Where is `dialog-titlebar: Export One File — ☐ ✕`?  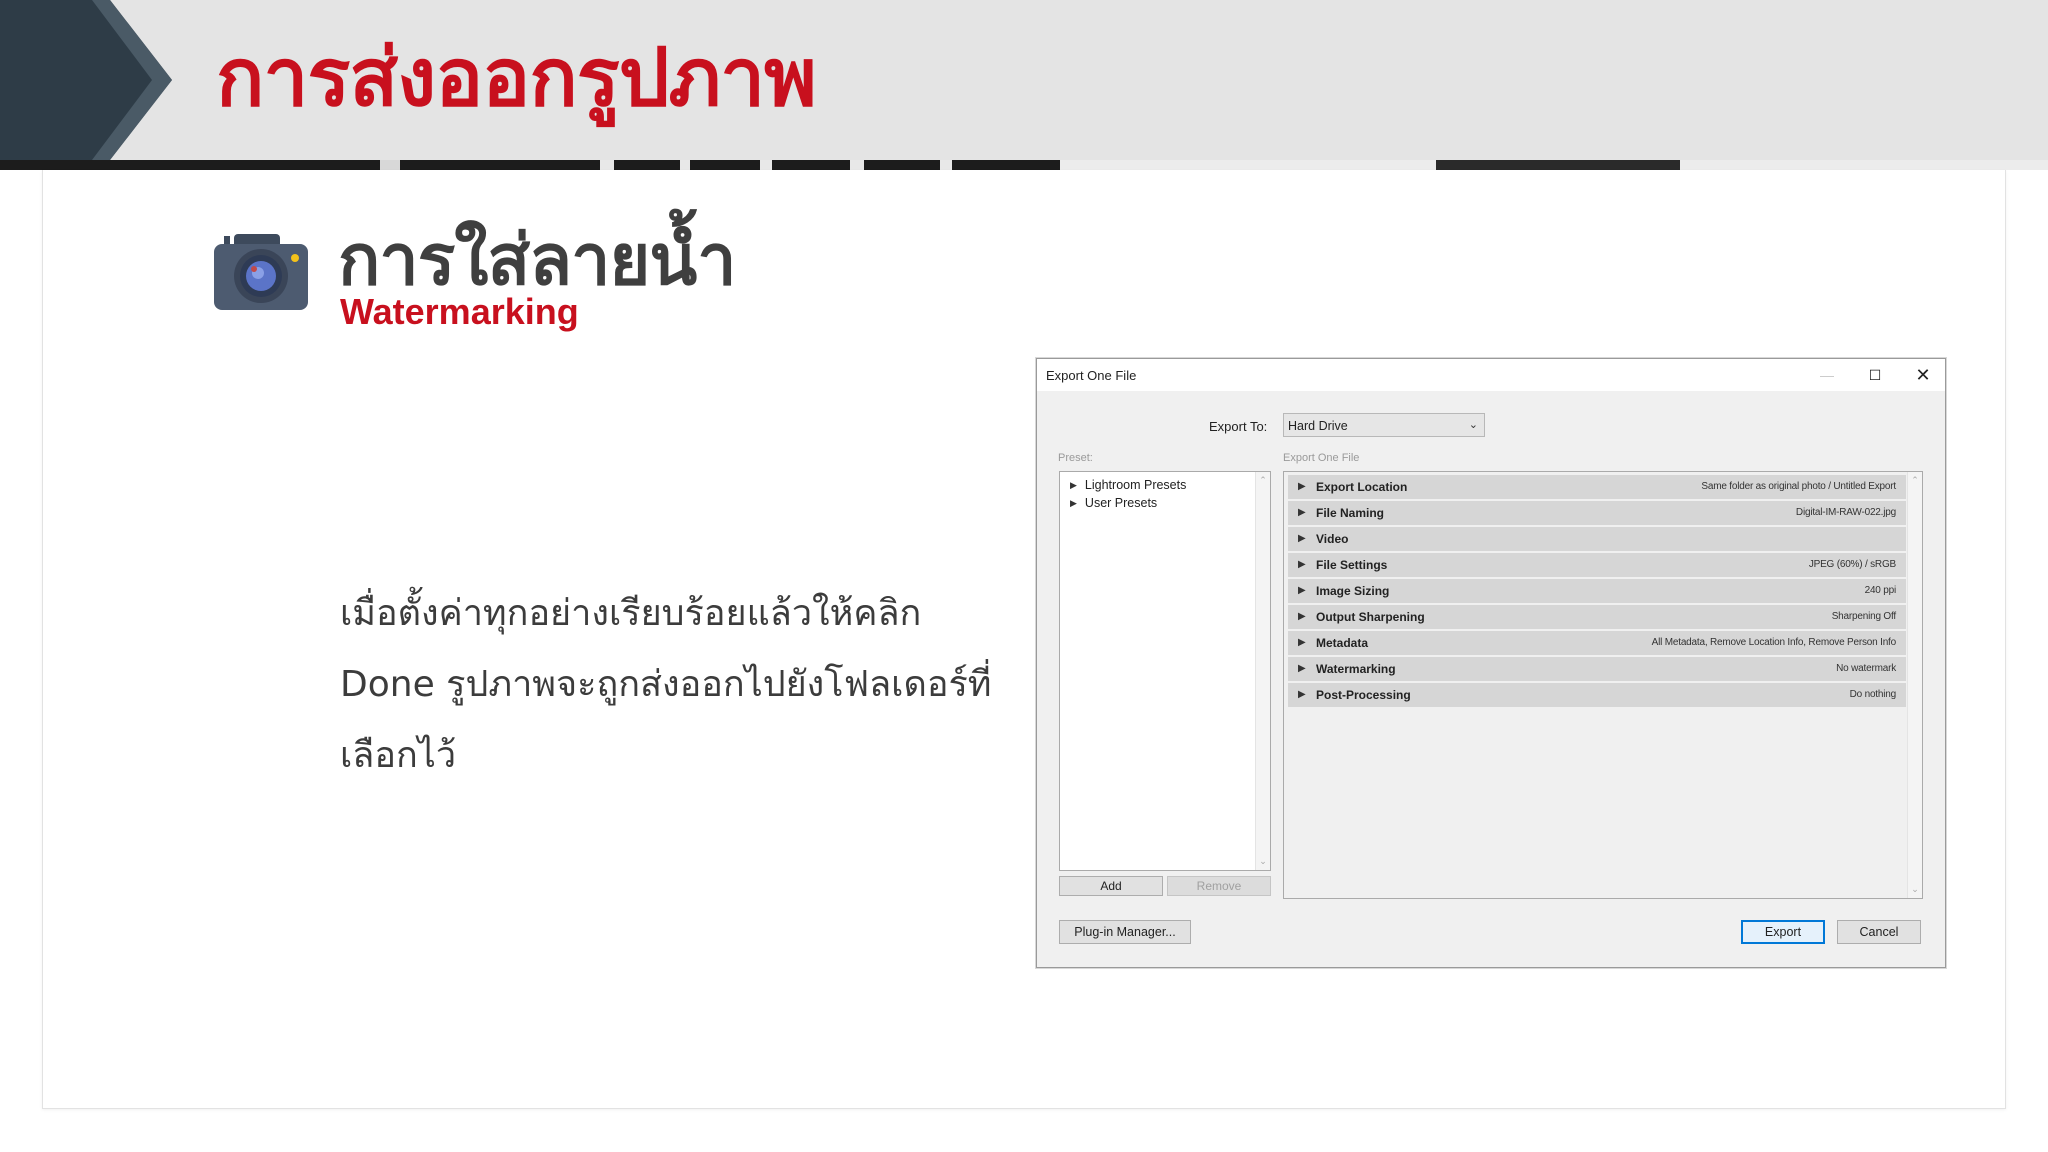 dialog-titlebar: Export One File — ☐ ✕ is located at coordinates (1491, 375).